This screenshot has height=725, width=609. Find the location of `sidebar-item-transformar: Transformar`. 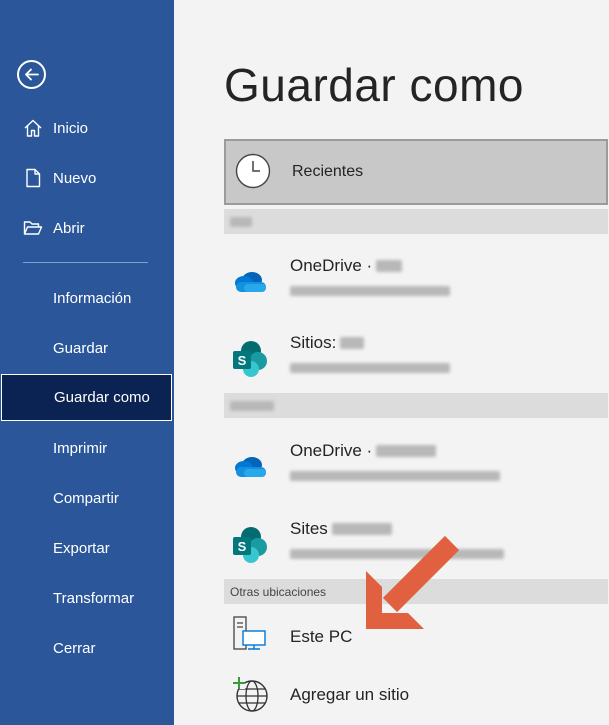

sidebar-item-transformar: Transformar is located at coordinates (87, 598).